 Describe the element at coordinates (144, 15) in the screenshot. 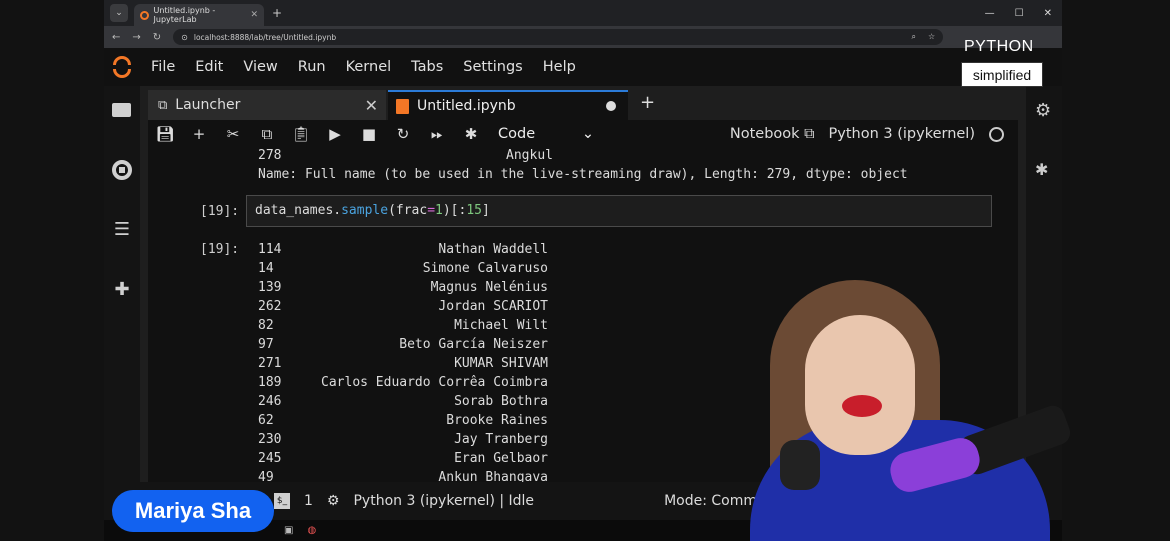

I see `jupyter-favicon-icon` at that location.